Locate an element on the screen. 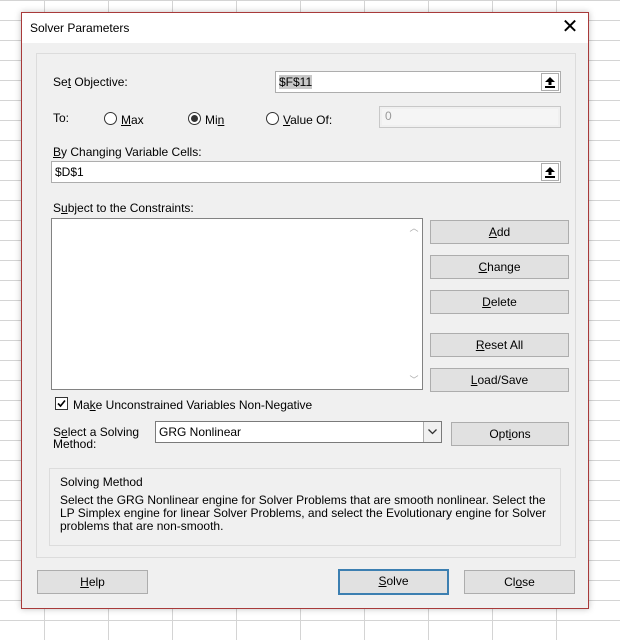  dialog-title: Solver Parameters is located at coordinates (80, 28).